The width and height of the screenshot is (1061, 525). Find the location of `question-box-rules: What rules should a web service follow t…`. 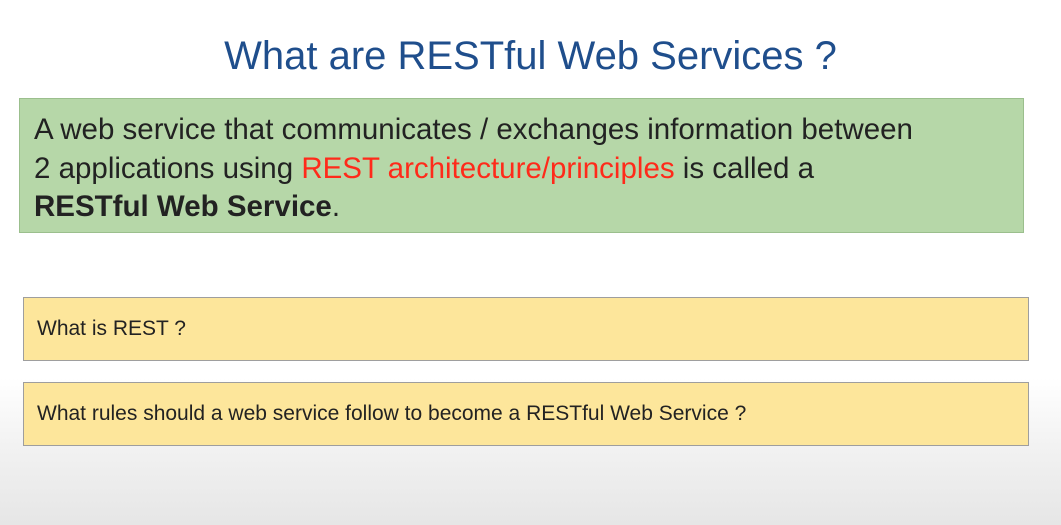

question-box-rules: What rules should a web service follow t… is located at coordinates (526, 414).